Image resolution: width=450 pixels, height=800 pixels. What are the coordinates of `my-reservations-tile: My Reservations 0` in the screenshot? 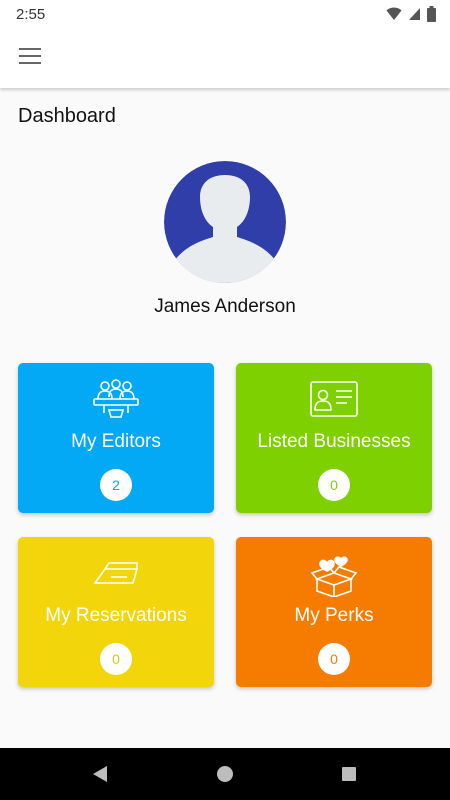 It's located at (116, 612).